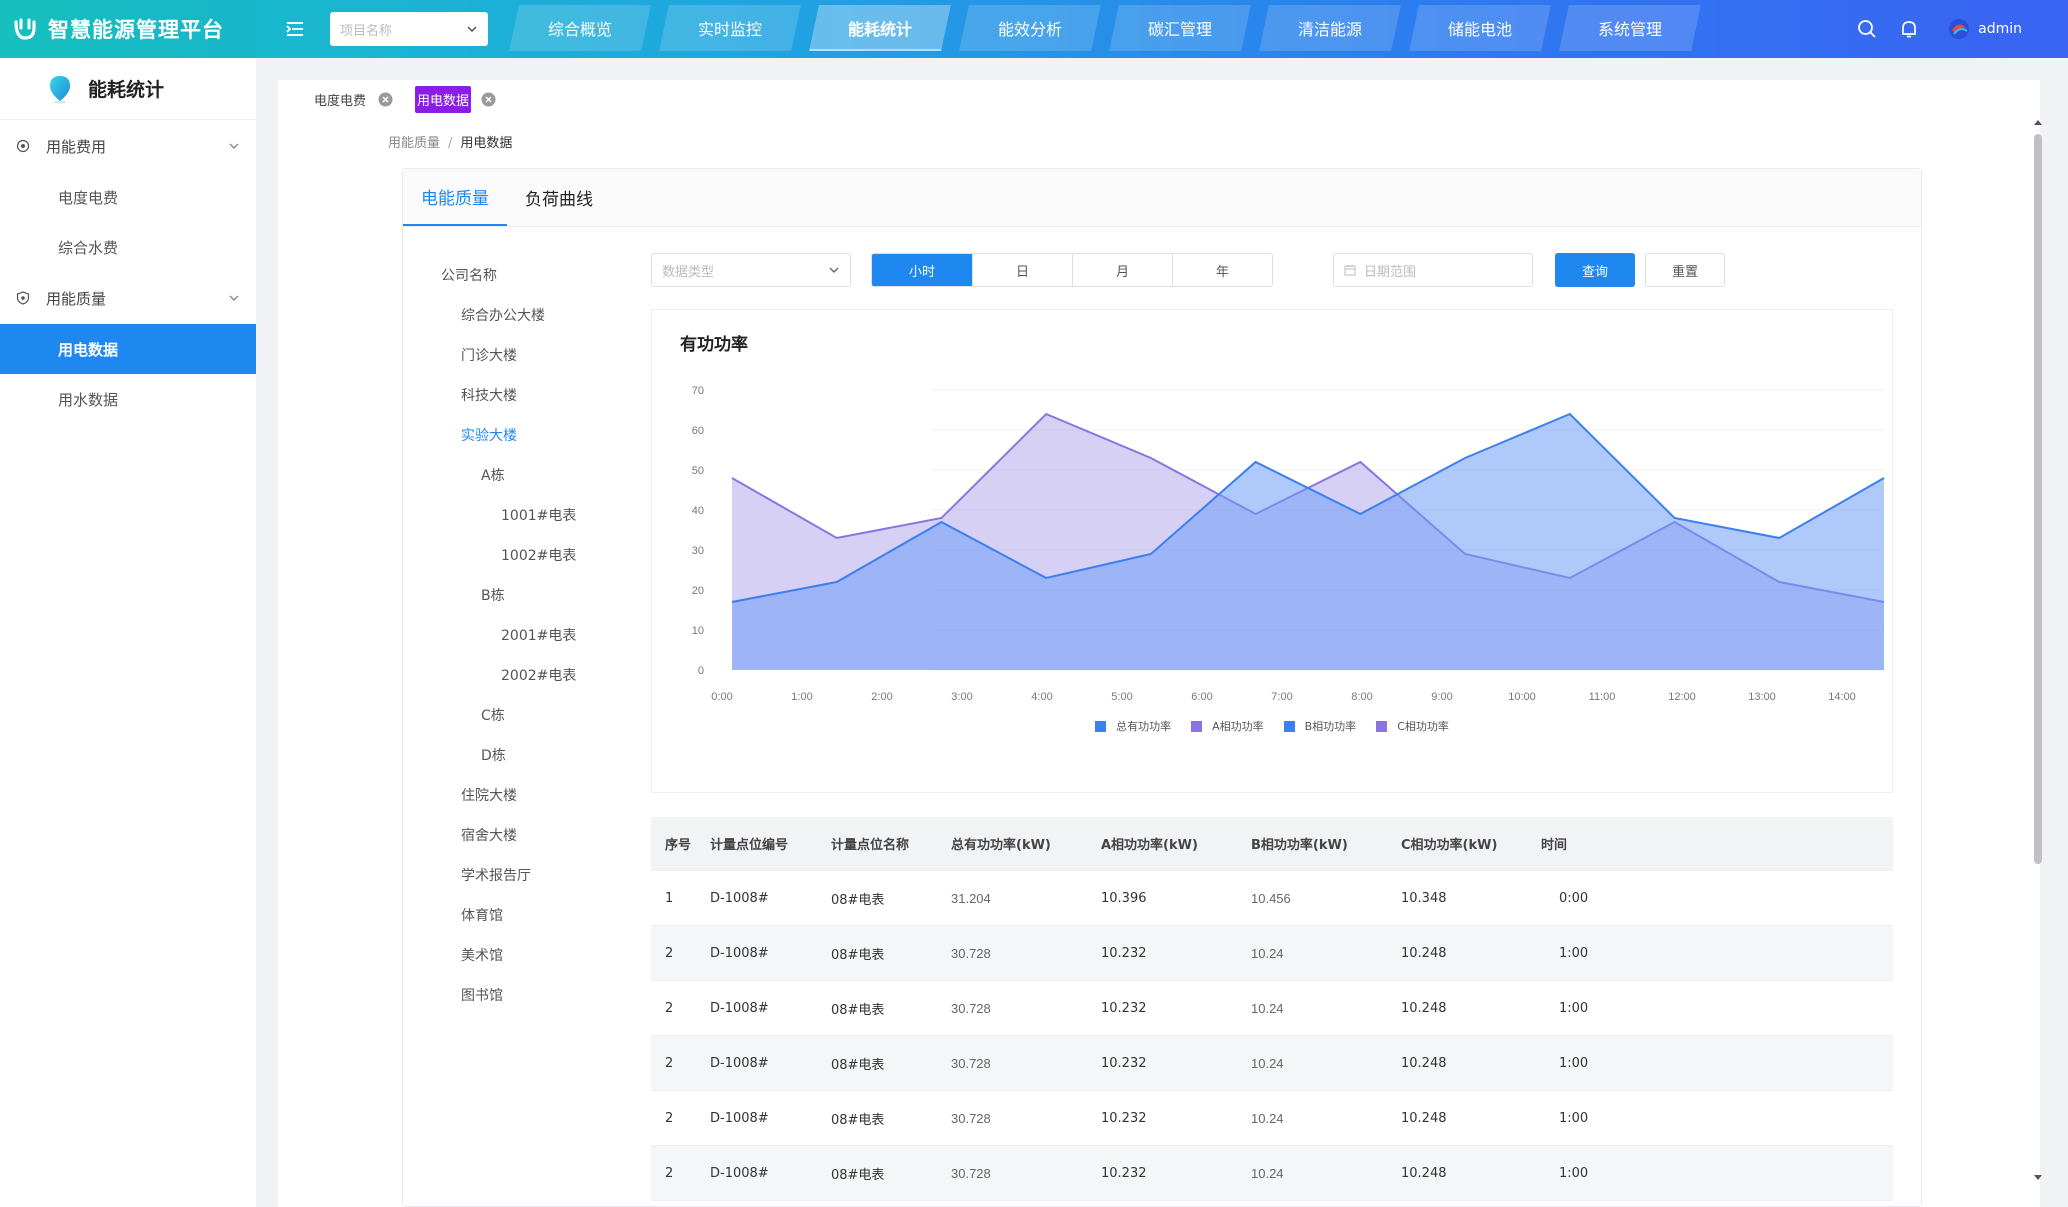  Describe the element at coordinates (128, 247) in the screenshot. I see `sidebar-item-water-fee: 综合水费` at that location.